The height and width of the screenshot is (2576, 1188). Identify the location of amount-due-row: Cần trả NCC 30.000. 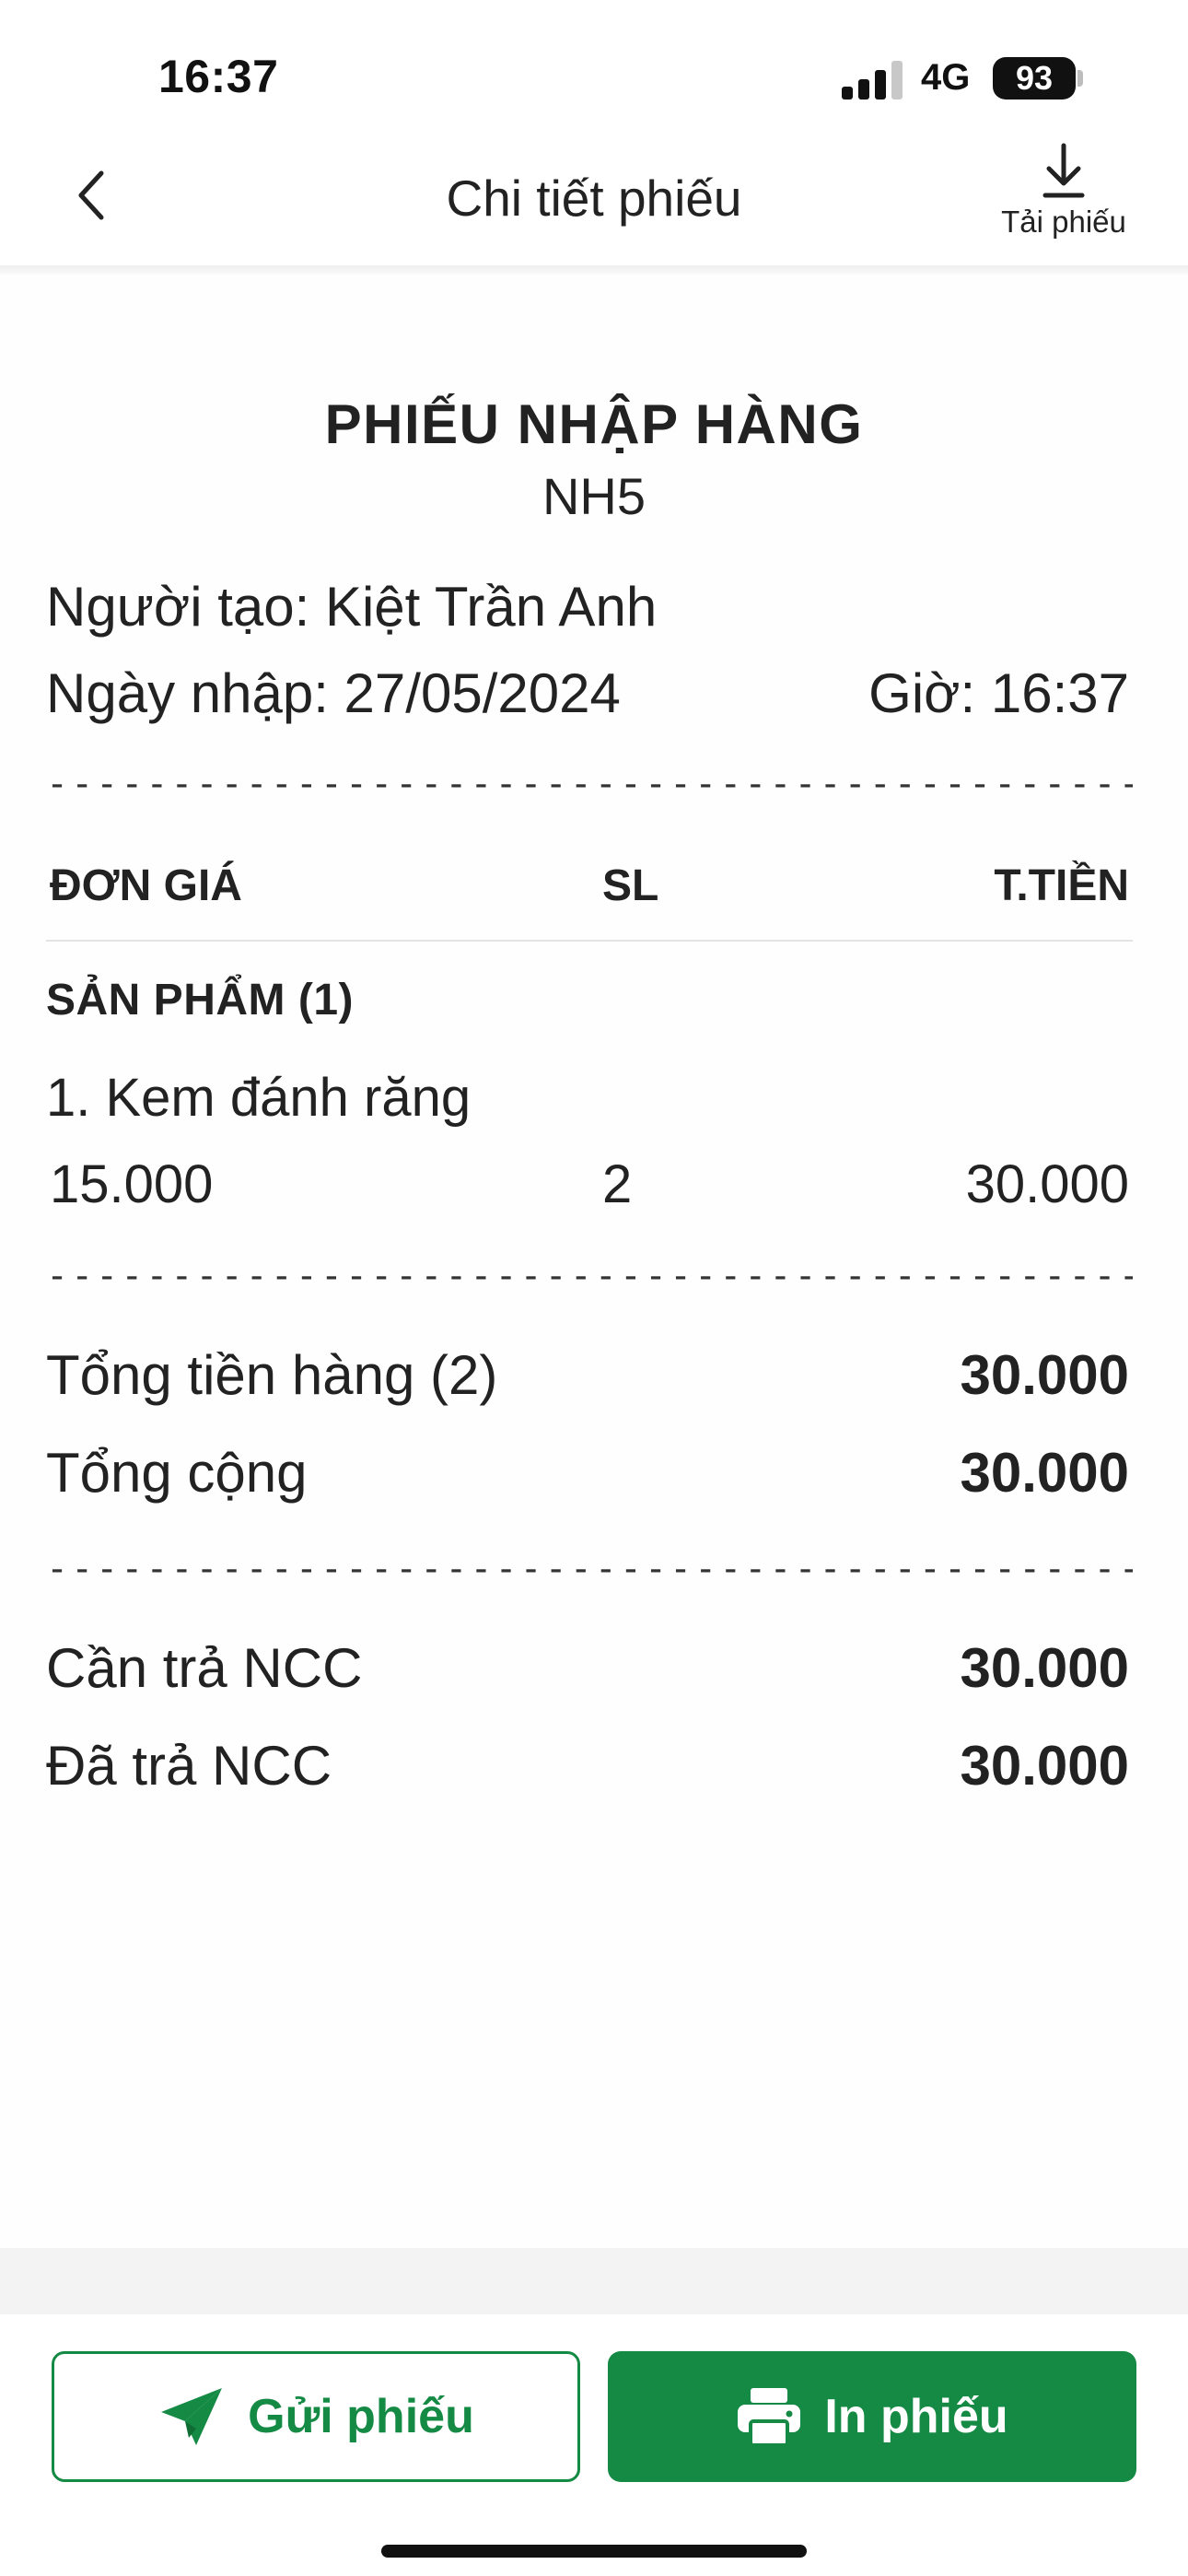
(587, 1668).